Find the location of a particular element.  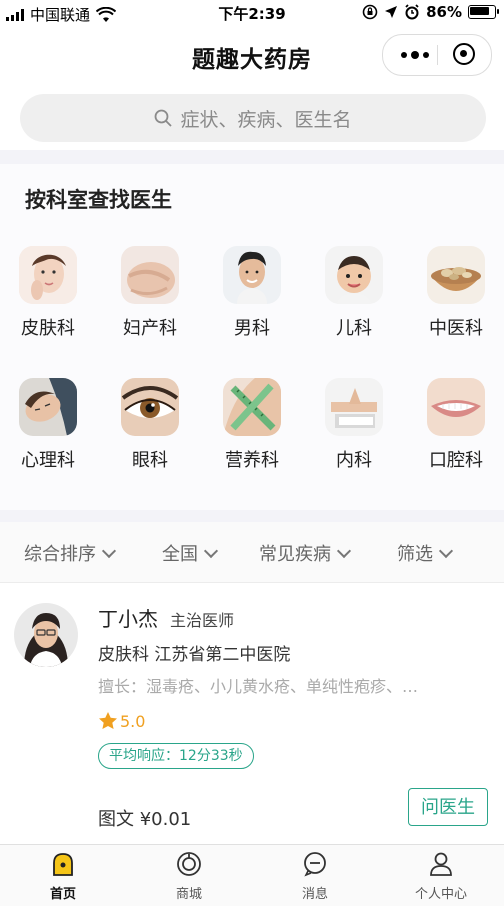

doctor-title: 主治医师 is located at coordinates (202, 620).